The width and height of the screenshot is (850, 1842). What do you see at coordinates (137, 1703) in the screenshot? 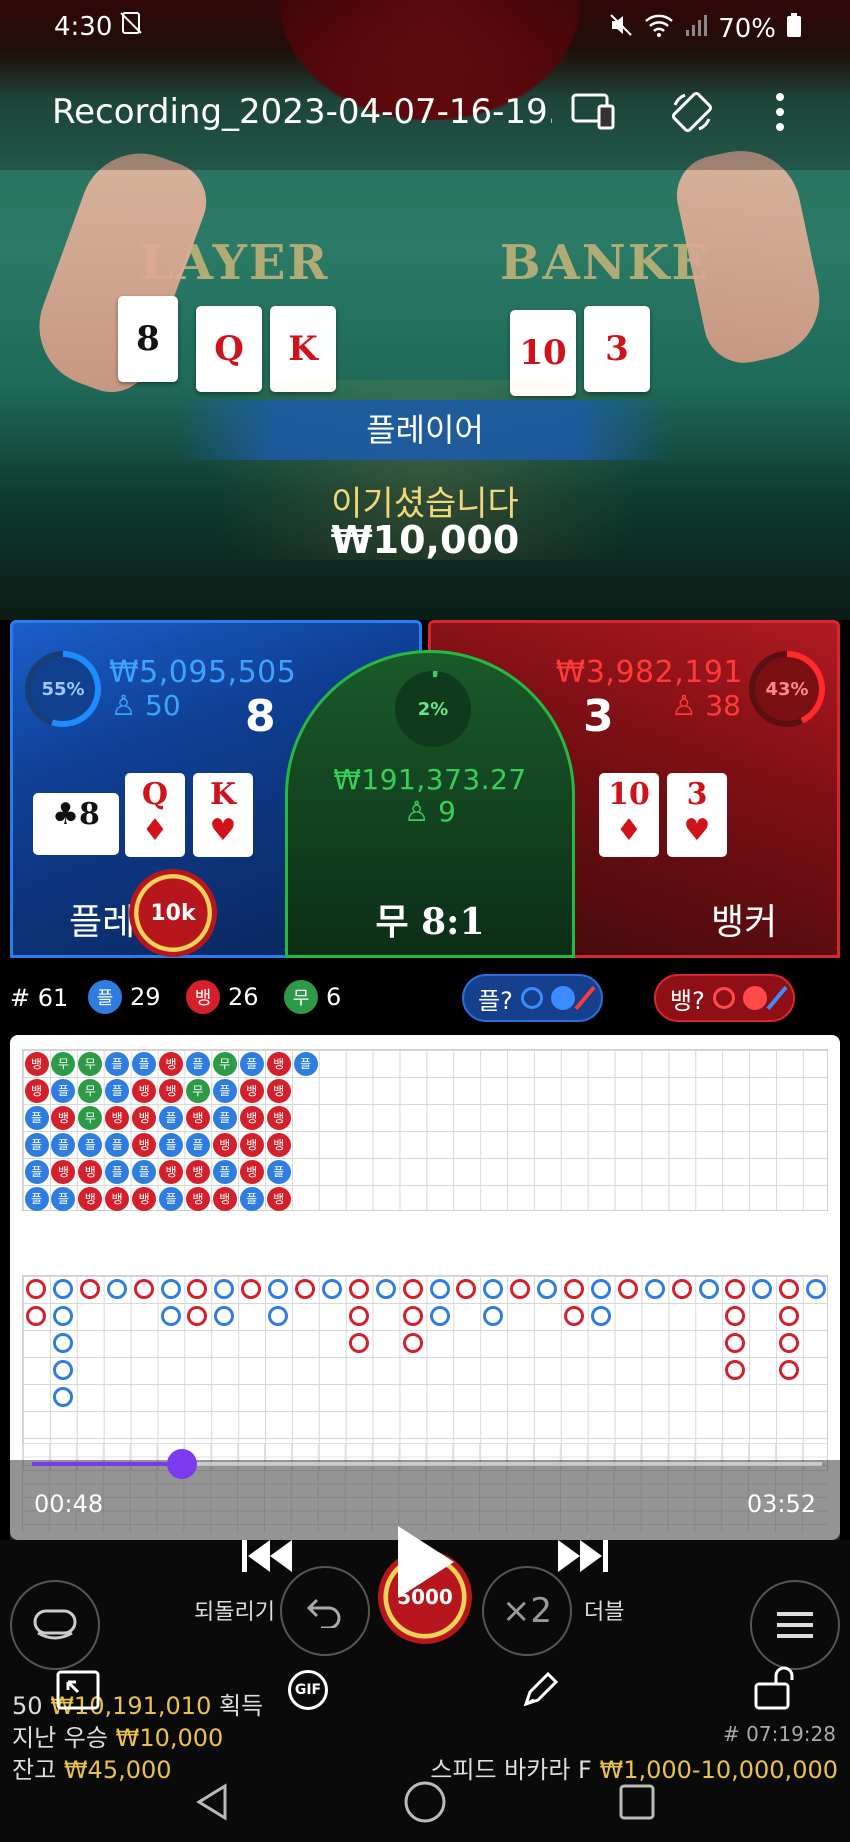
I see `win-summary: 50 ₩10,191,010 획득` at bounding box center [137, 1703].